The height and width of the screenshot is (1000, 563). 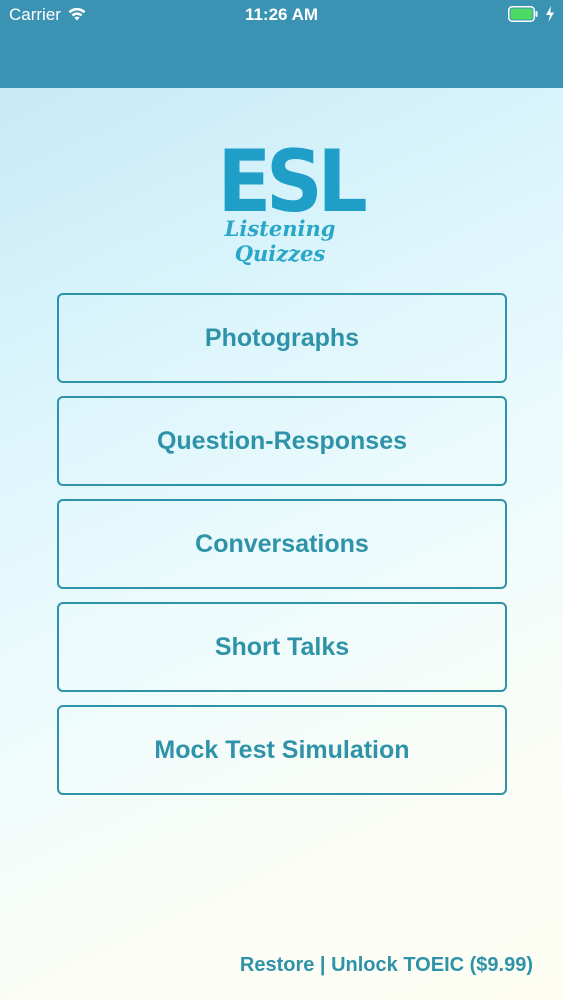 What do you see at coordinates (550, 14) in the screenshot?
I see `charging-bolt-icon` at bounding box center [550, 14].